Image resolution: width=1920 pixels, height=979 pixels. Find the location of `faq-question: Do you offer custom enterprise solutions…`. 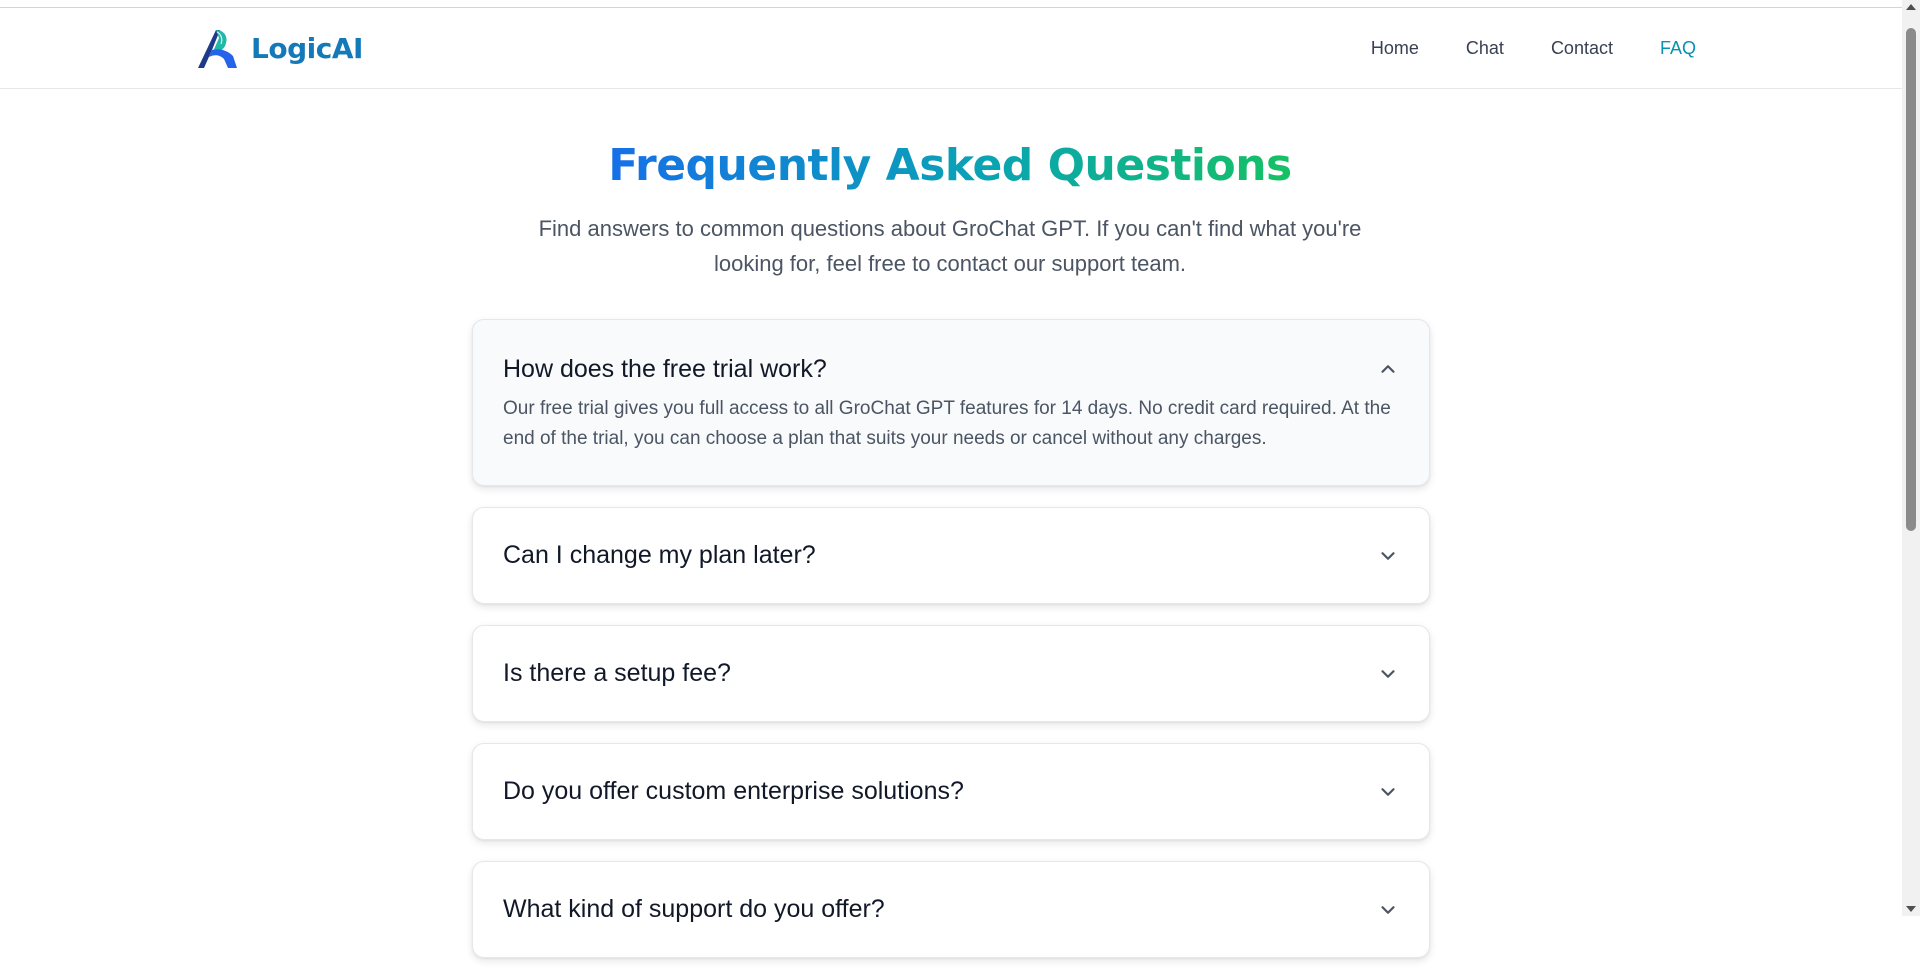

faq-question: Do you offer custom enterprise solutions… is located at coordinates (733, 791).